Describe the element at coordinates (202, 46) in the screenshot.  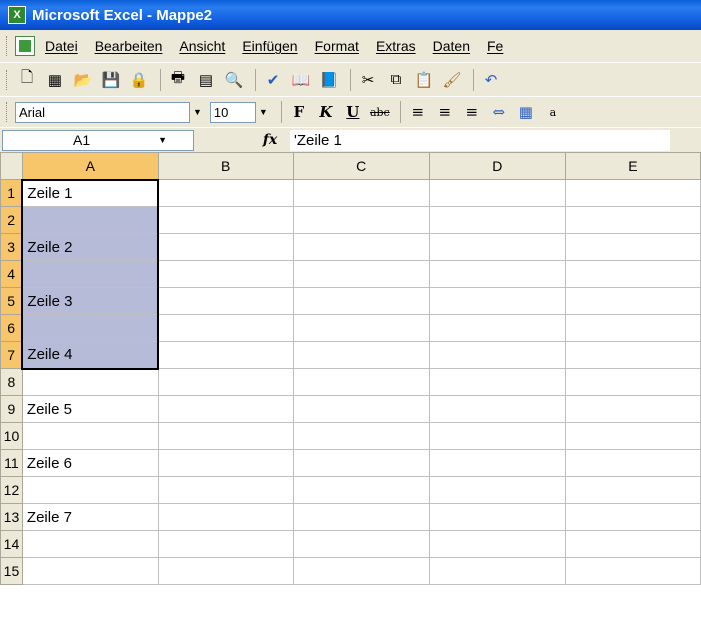
I see `menu-ansicht: Ansicht` at that location.